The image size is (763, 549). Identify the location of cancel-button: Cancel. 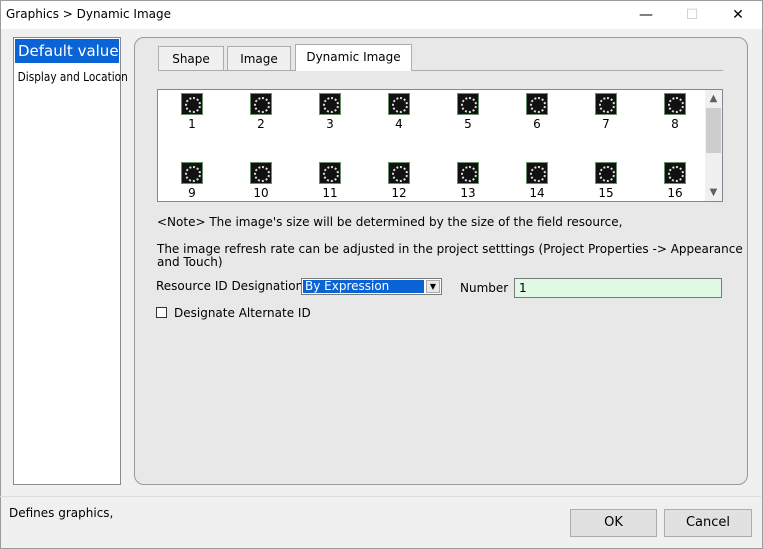
(708, 523).